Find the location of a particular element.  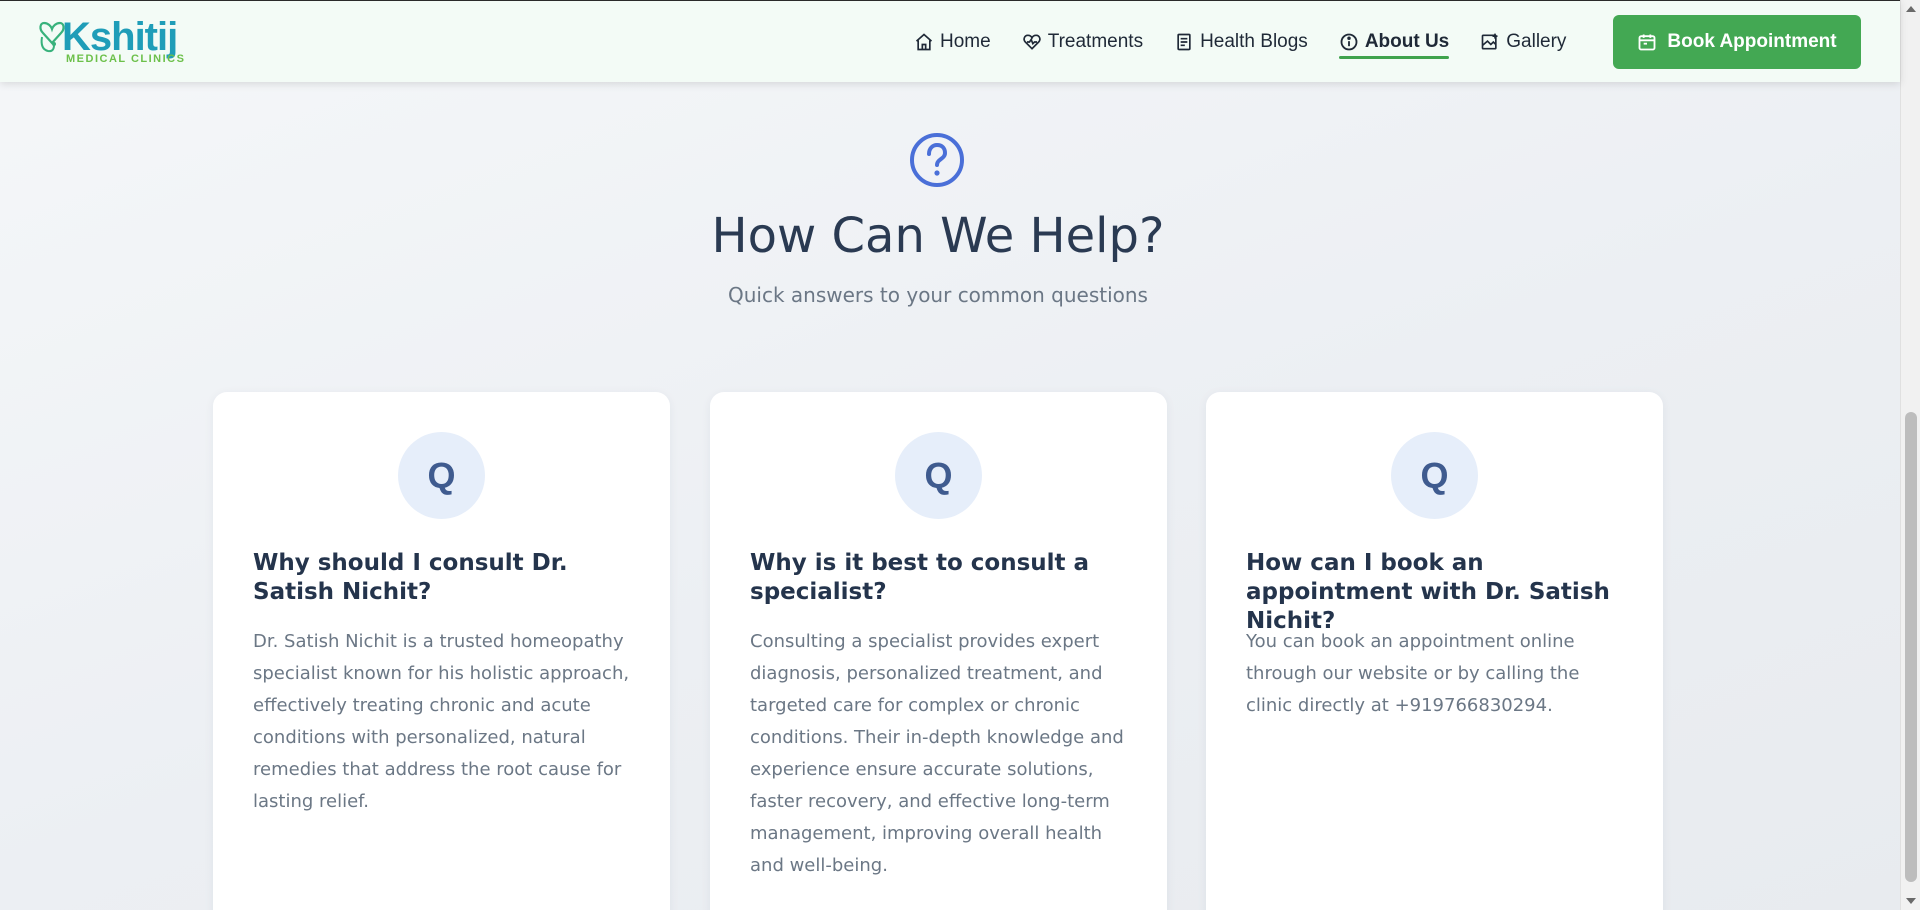

faq-question: Why is it best to consult a specialist? is located at coordinates (920, 577).